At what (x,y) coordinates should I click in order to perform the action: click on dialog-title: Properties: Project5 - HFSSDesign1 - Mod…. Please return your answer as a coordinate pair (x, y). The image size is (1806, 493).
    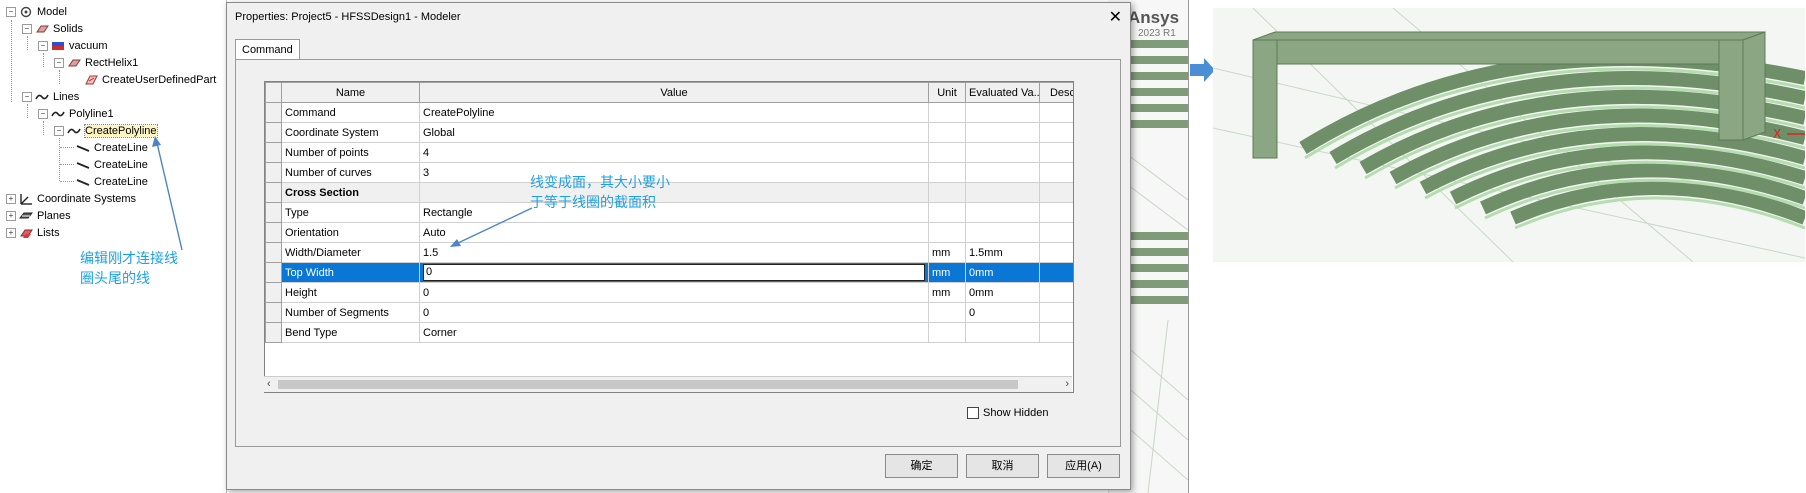
    Looking at the image, I should click on (348, 17).